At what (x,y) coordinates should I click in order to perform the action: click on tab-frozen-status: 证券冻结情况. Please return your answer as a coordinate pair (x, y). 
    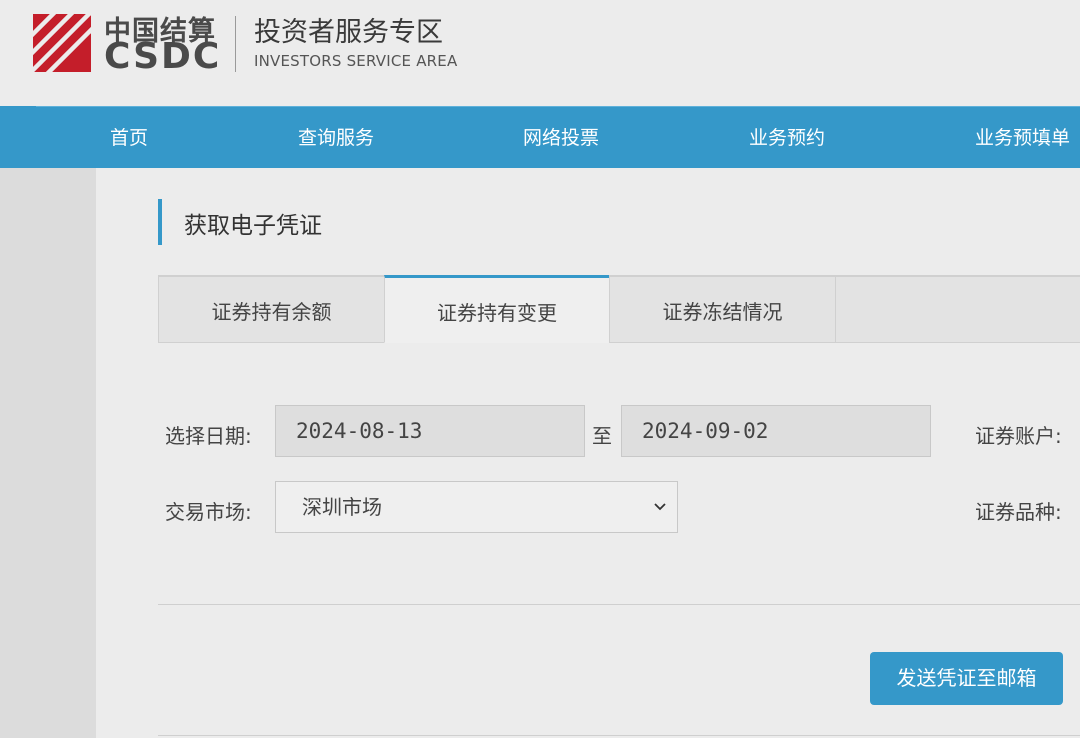
    Looking at the image, I should click on (722, 309).